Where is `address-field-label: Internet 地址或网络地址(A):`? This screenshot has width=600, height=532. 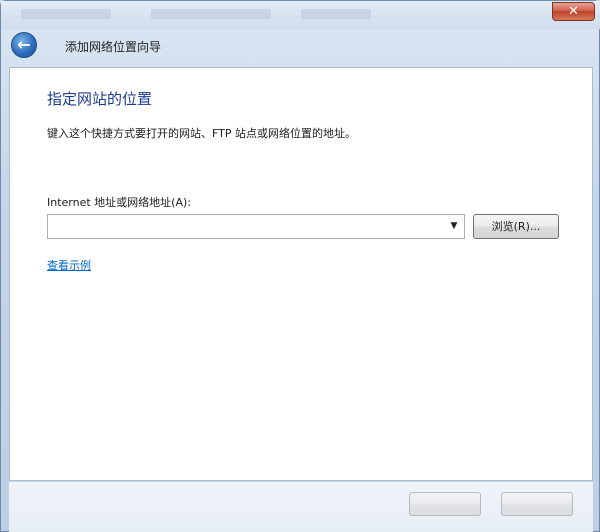
address-field-label: Internet 地址或网络地址(A): is located at coordinates (119, 202).